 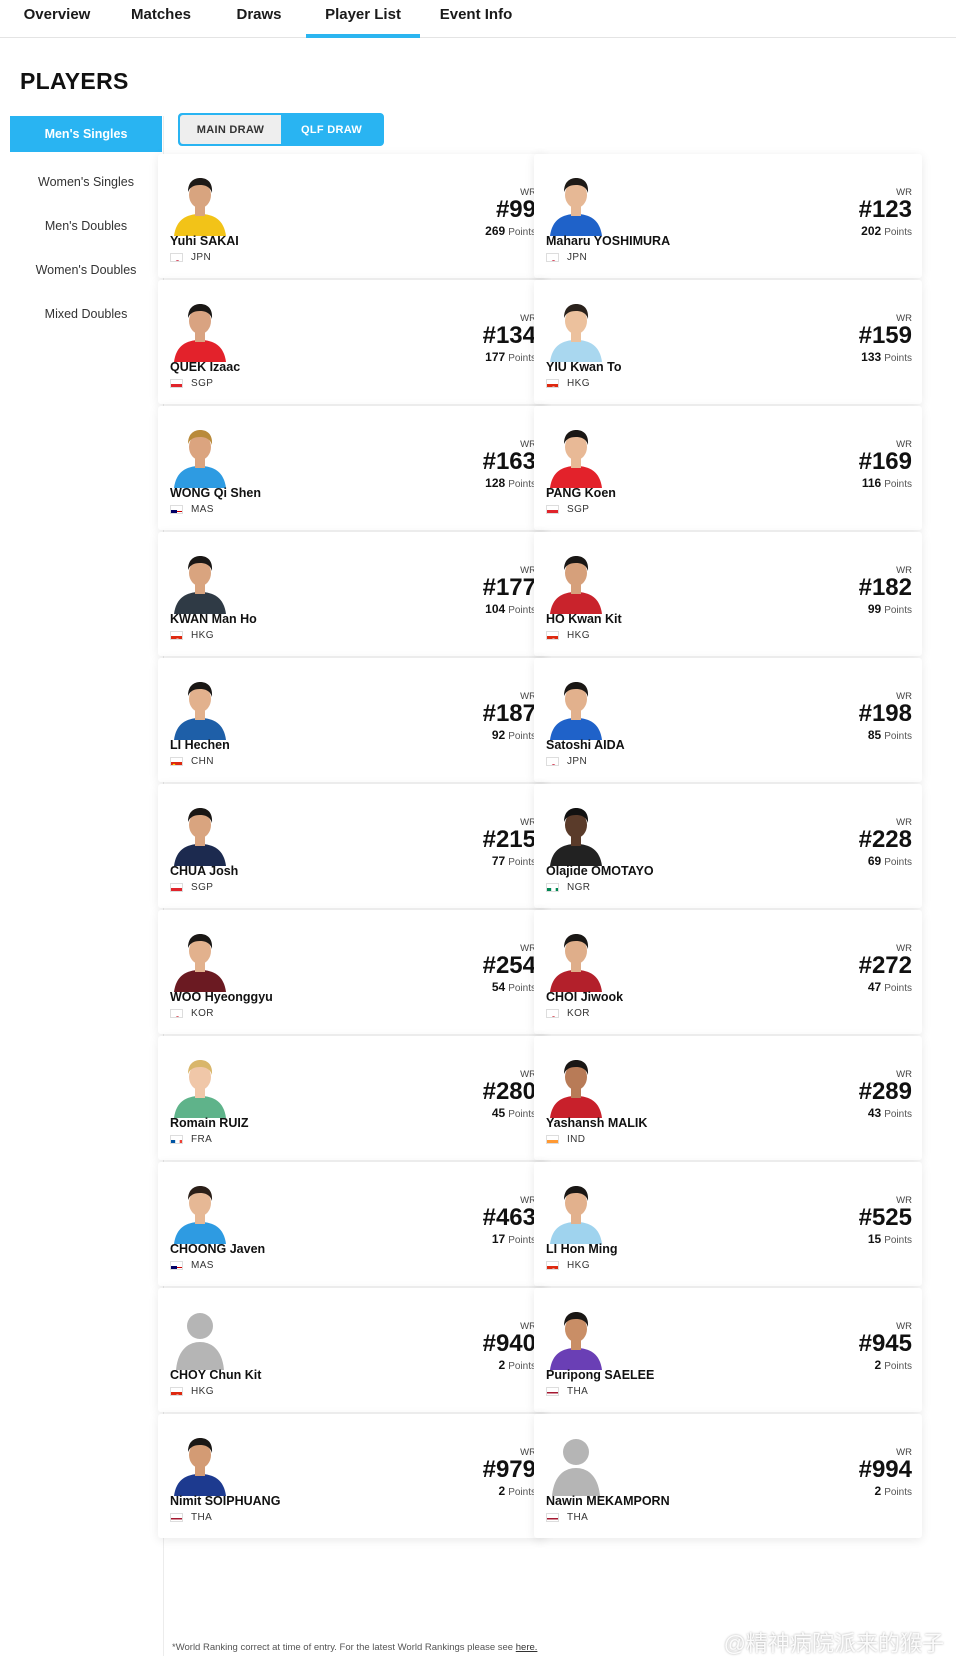 I want to click on player-name: HO Kwan Kit, so click(x=584, y=619).